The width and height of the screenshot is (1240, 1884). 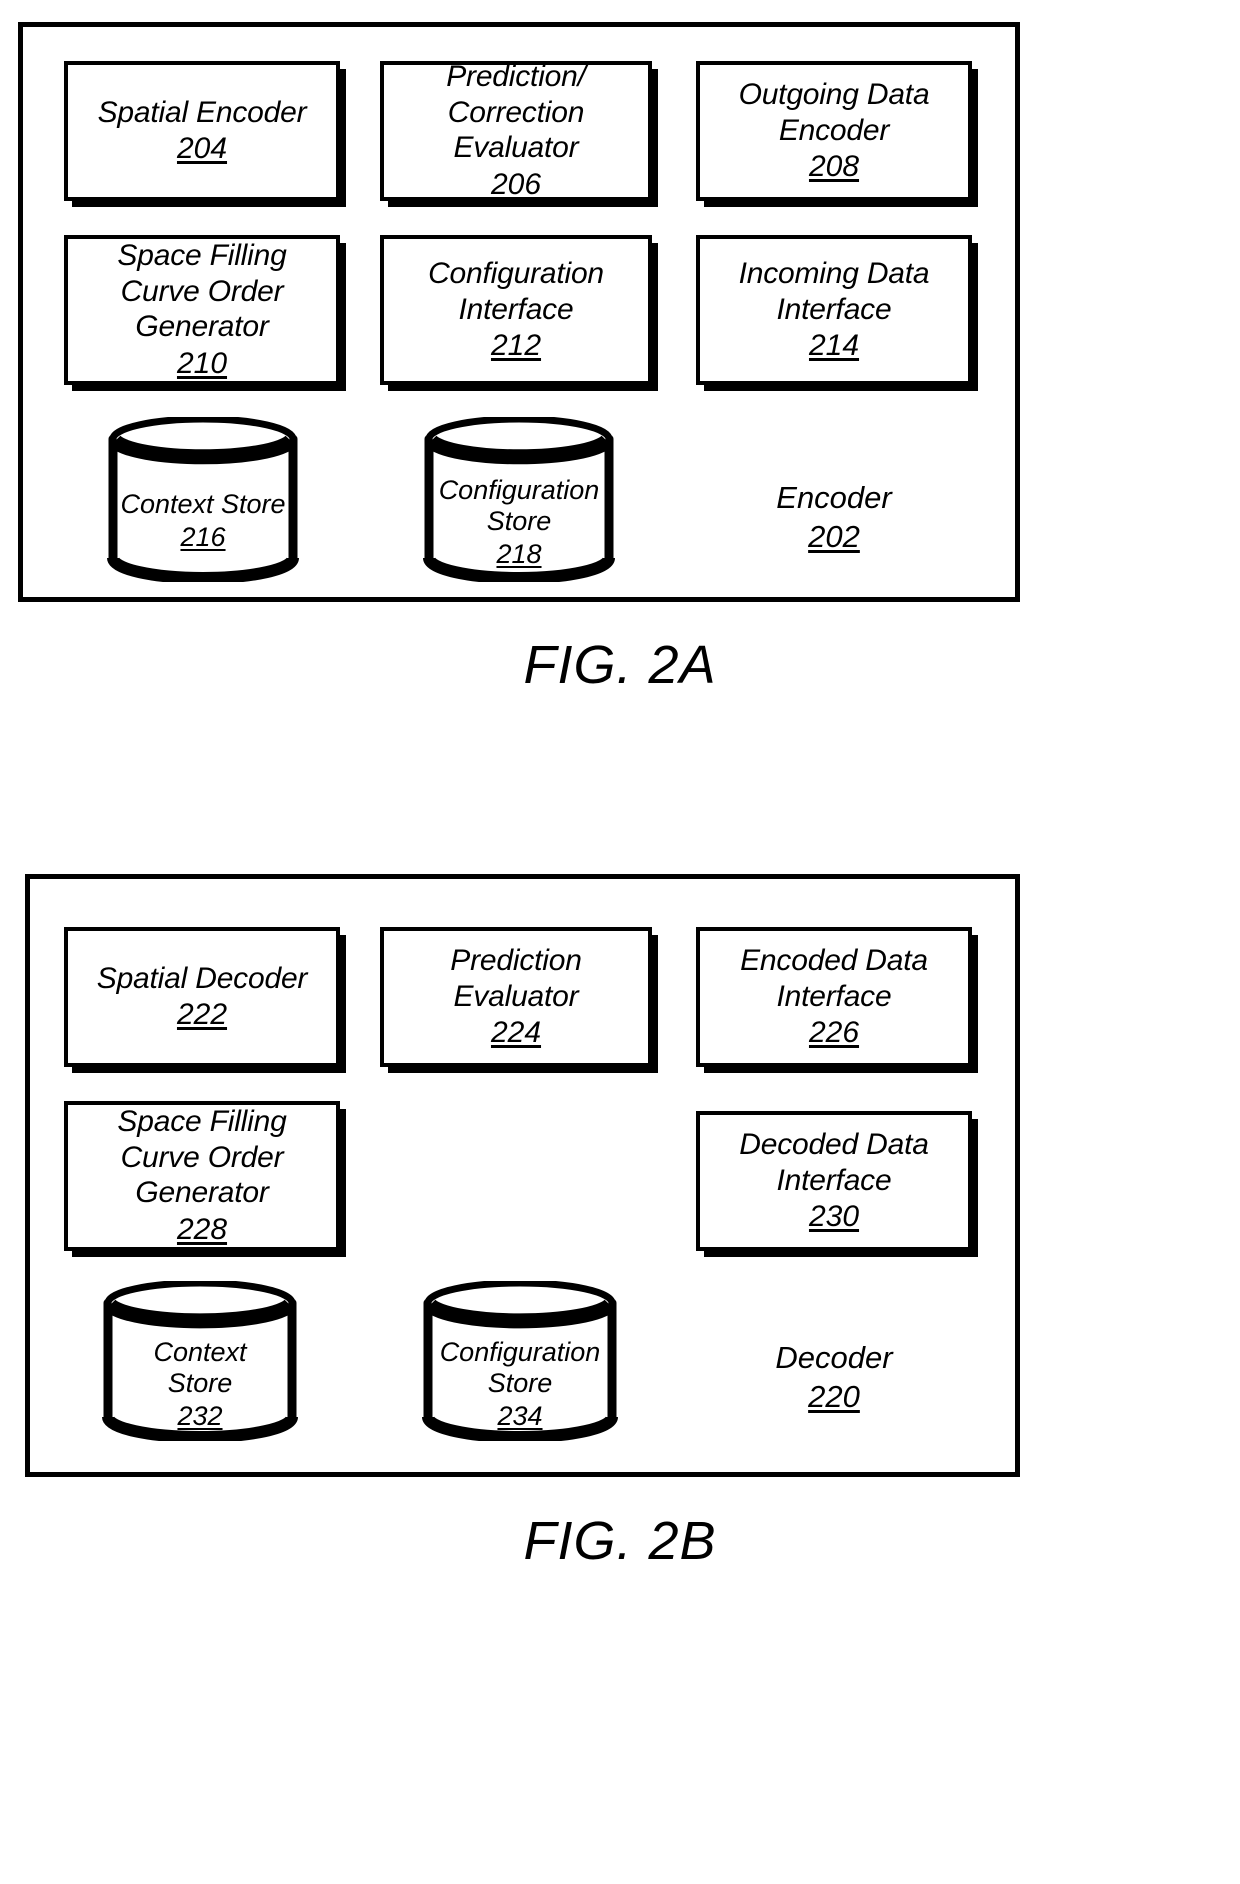 I want to click on data-store-configuration-store: Configuration Store 218, so click(x=519, y=499).